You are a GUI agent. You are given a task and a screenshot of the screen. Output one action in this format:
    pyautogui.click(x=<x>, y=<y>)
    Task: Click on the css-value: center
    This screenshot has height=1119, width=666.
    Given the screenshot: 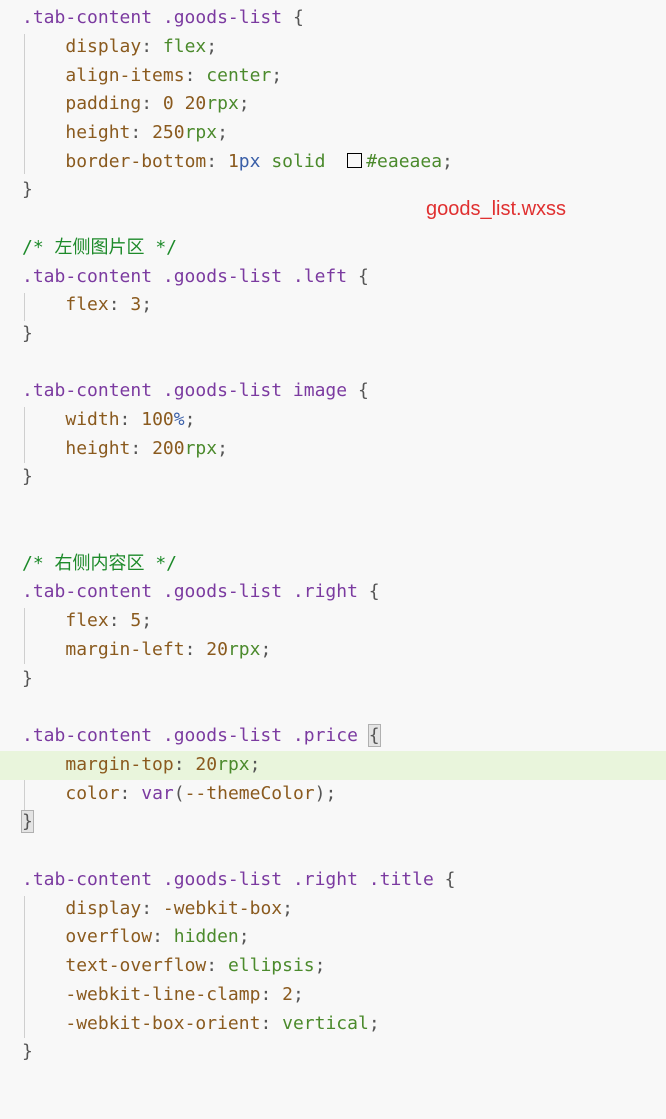 What is the action you would take?
    pyautogui.click(x=239, y=75)
    